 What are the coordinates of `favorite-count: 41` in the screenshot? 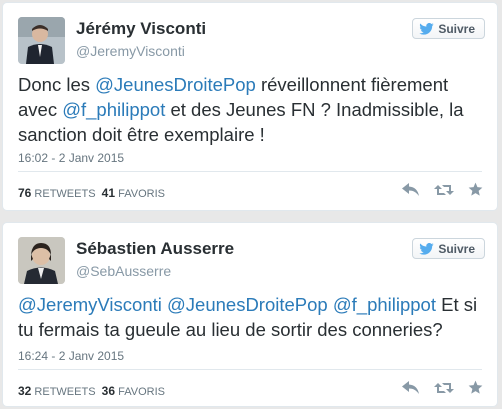 It's located at (108, 193).